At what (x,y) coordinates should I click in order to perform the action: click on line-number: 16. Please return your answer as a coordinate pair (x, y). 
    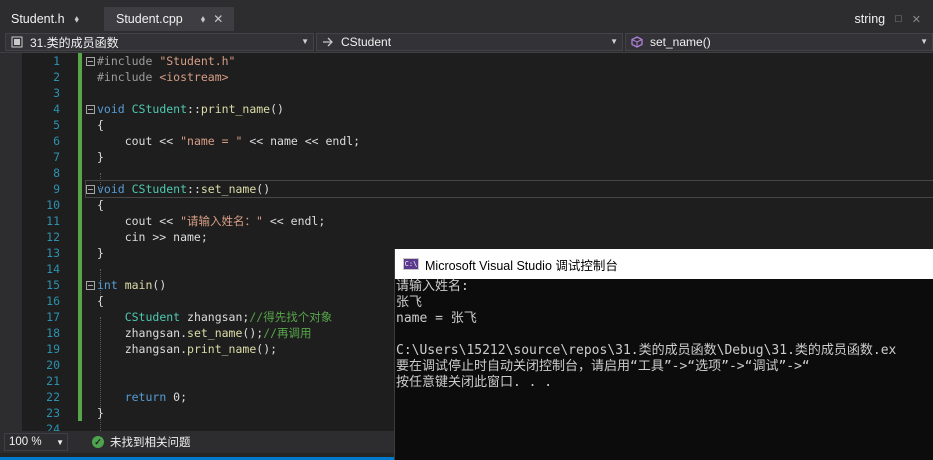
    Looking at the image, I should click on (53, 301).